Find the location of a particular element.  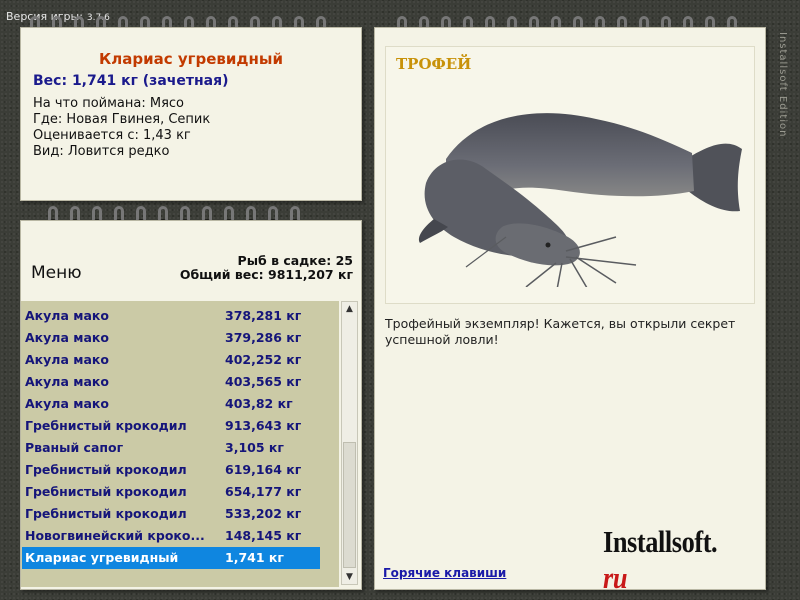

menu-button: Меню is located at coordinates (56, 273).